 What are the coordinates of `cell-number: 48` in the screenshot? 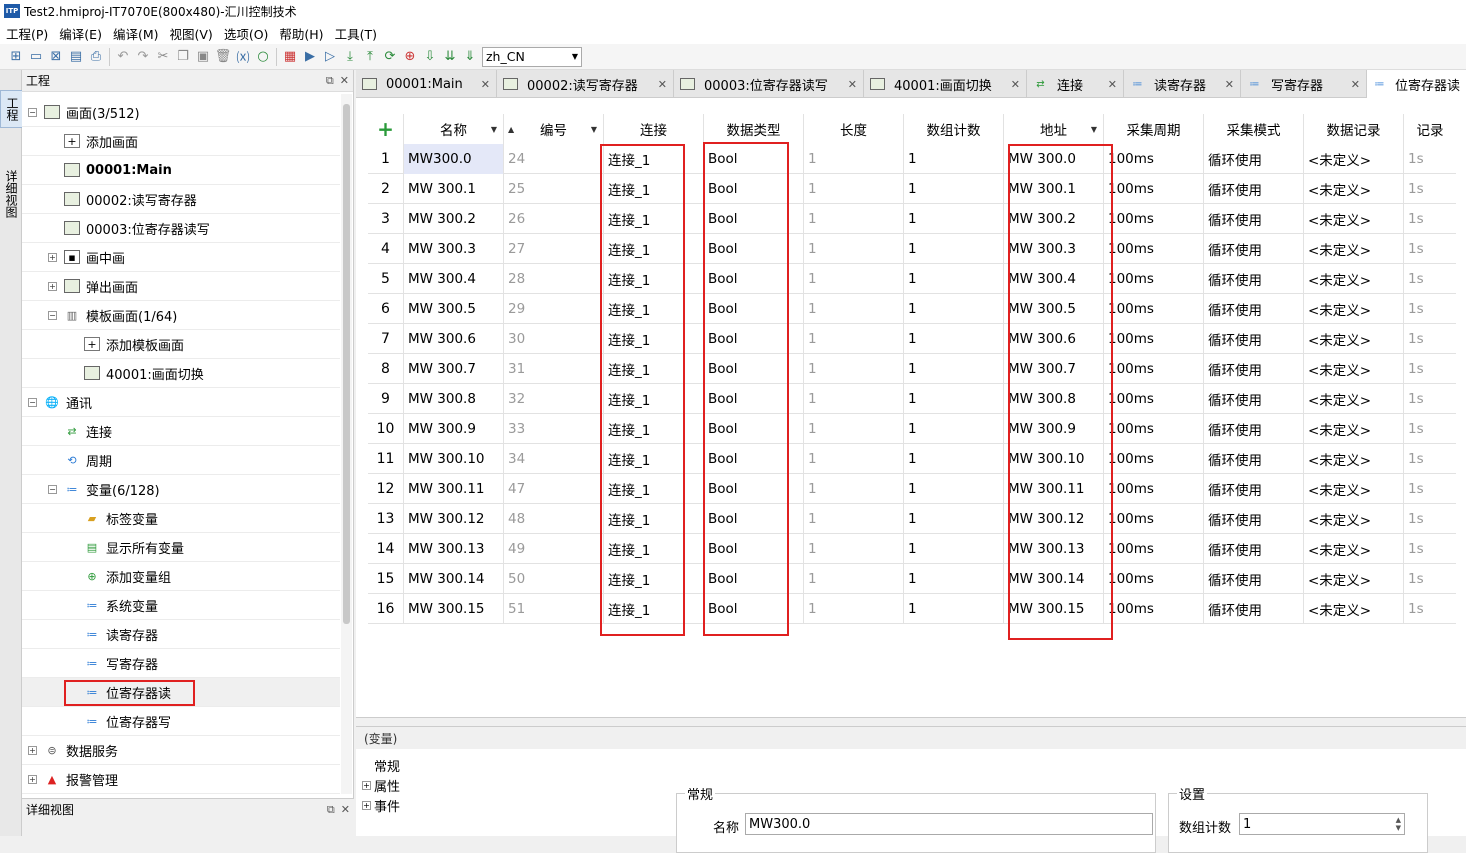 It's located at (554, 519).